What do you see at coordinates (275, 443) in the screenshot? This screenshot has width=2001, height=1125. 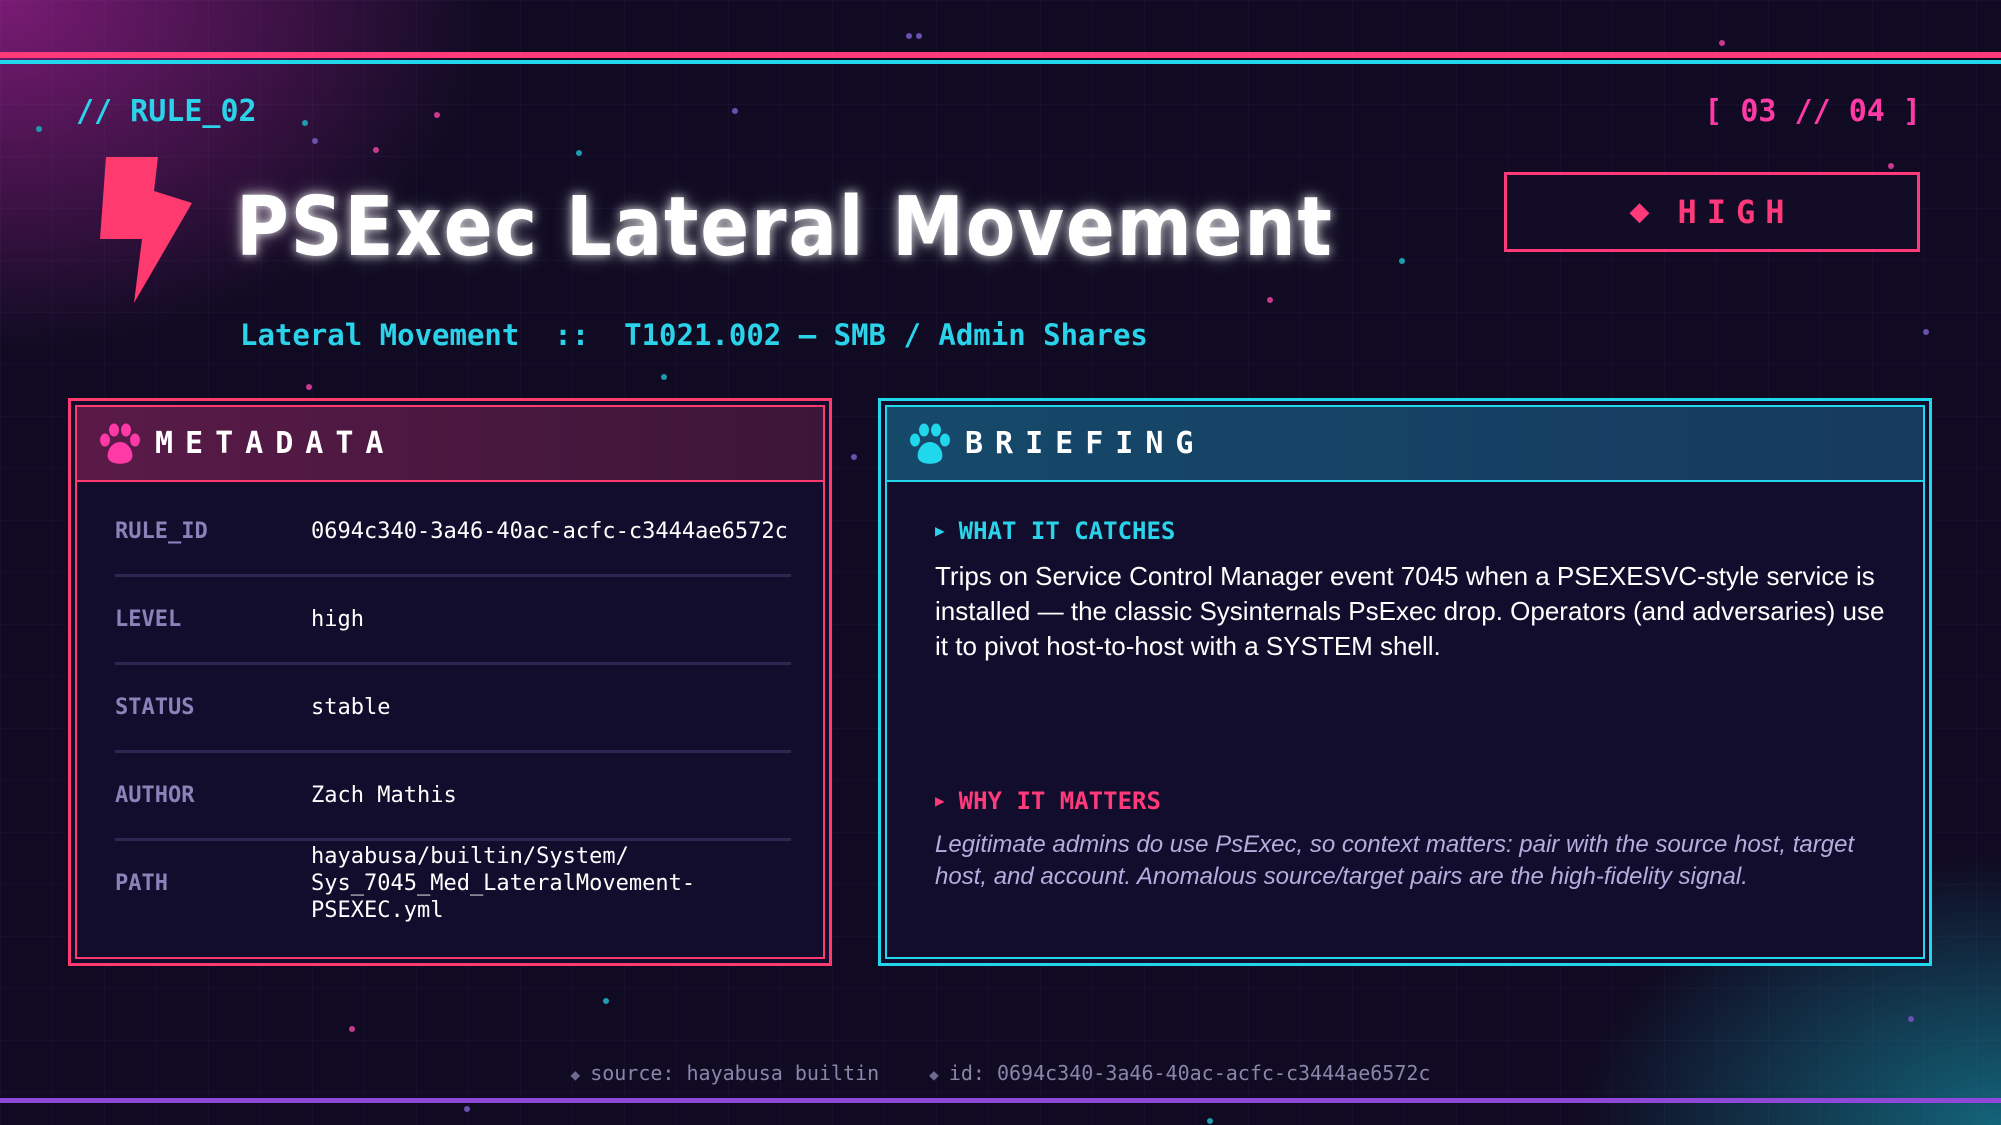 I see `metadata-title: METADATA` at bounding box center [275, 443].